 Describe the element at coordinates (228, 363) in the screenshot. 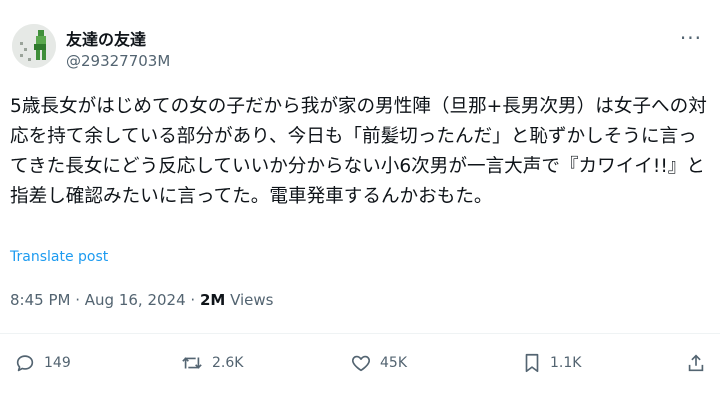

I see `retweet-count: 2.6K` at that location.